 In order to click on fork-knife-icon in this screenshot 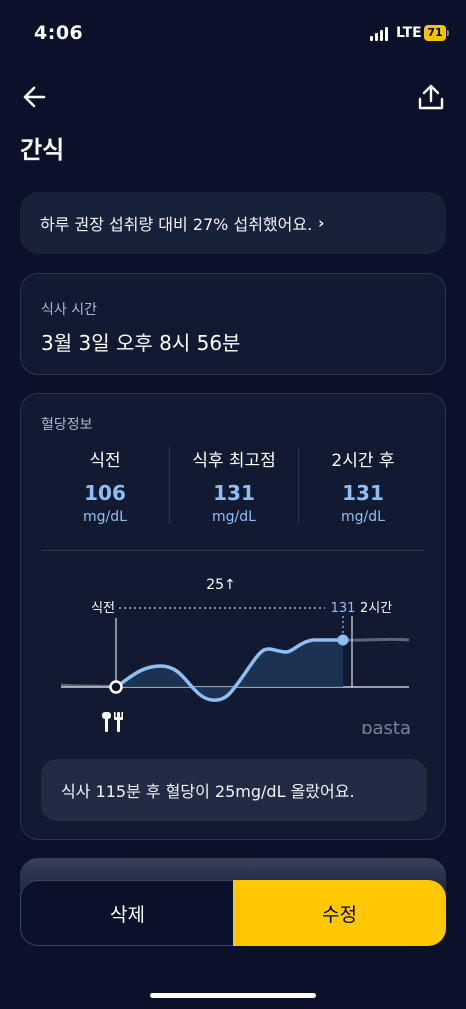, I will do `click(112, 722)`.